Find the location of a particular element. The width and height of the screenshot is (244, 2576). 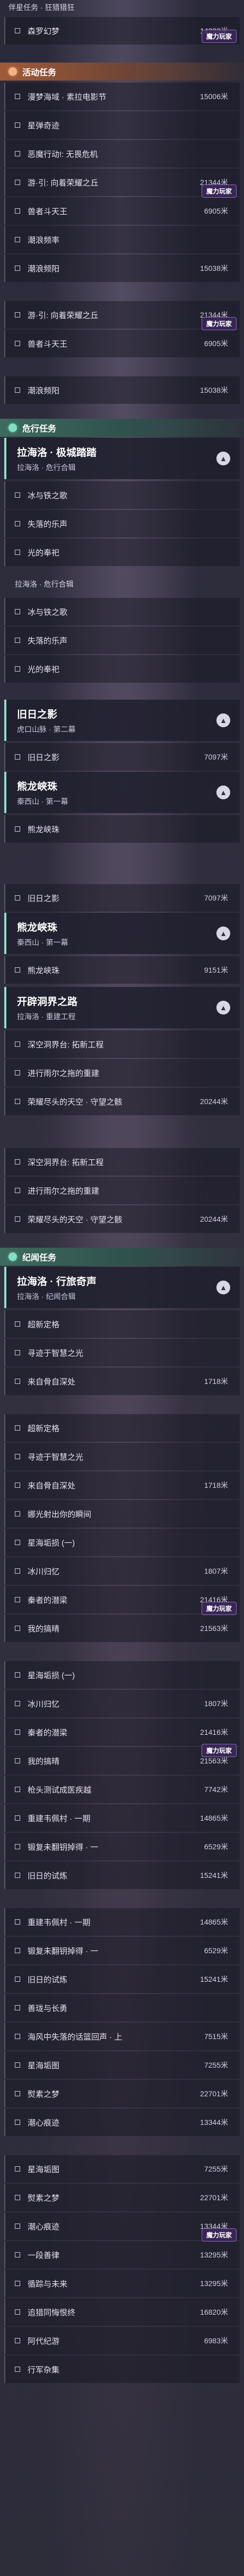

quest-title: 重建韦佩村 · 一期 is located at coordinates (60, 1818).